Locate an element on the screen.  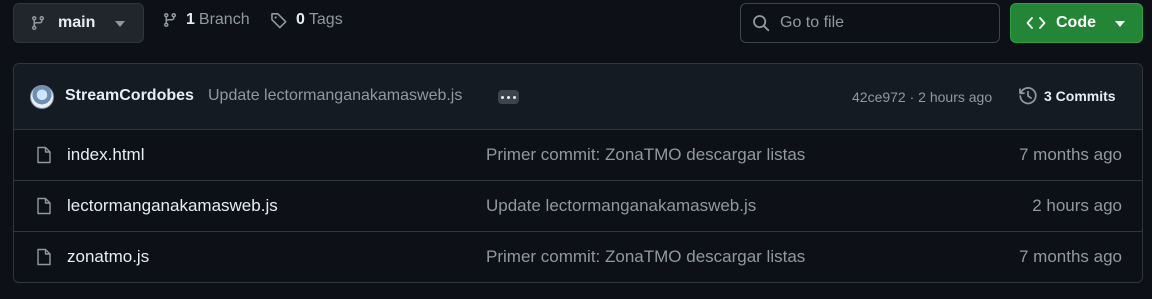
expand-commit-button is located at coordinates (508, 97).